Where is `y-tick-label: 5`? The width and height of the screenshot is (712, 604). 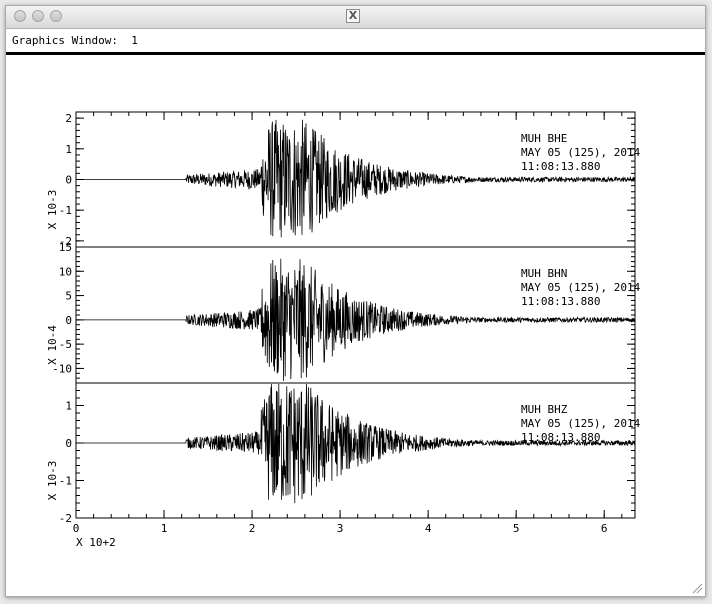
y-tick-label: 5 is located at coordinates (68, 296).